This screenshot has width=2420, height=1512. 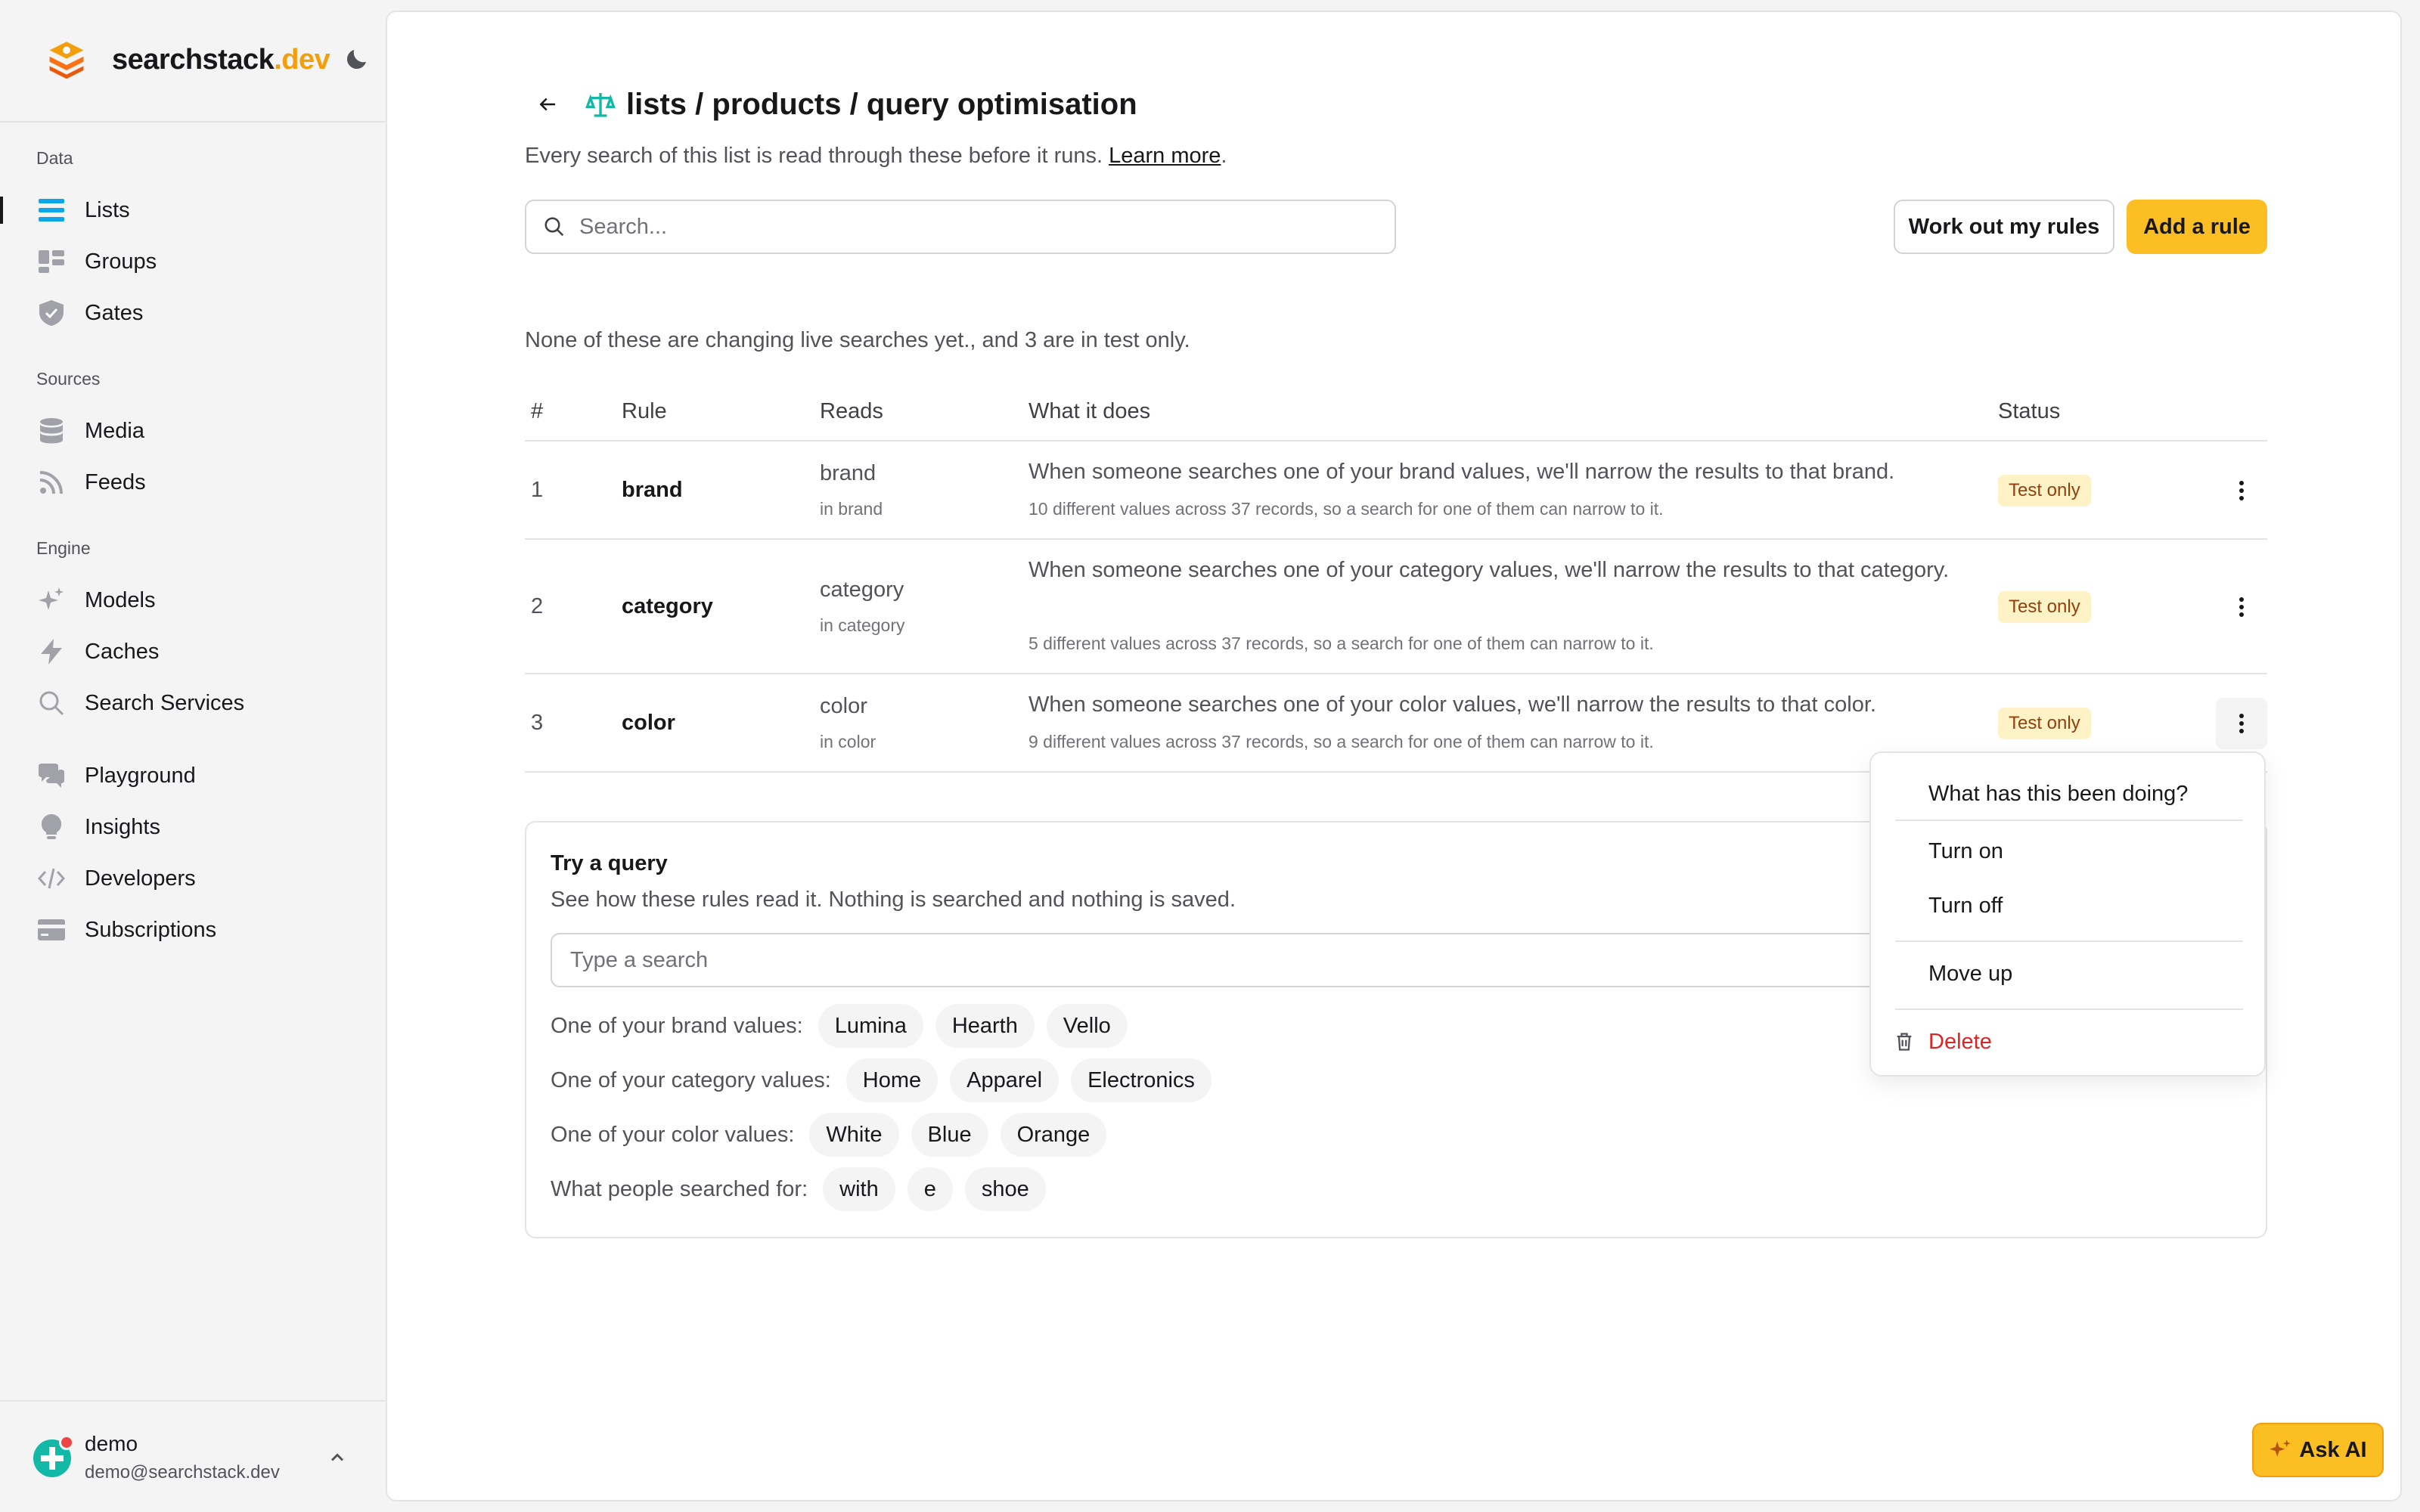 I want to click on bolt-icon, so click(x=51, y=652).